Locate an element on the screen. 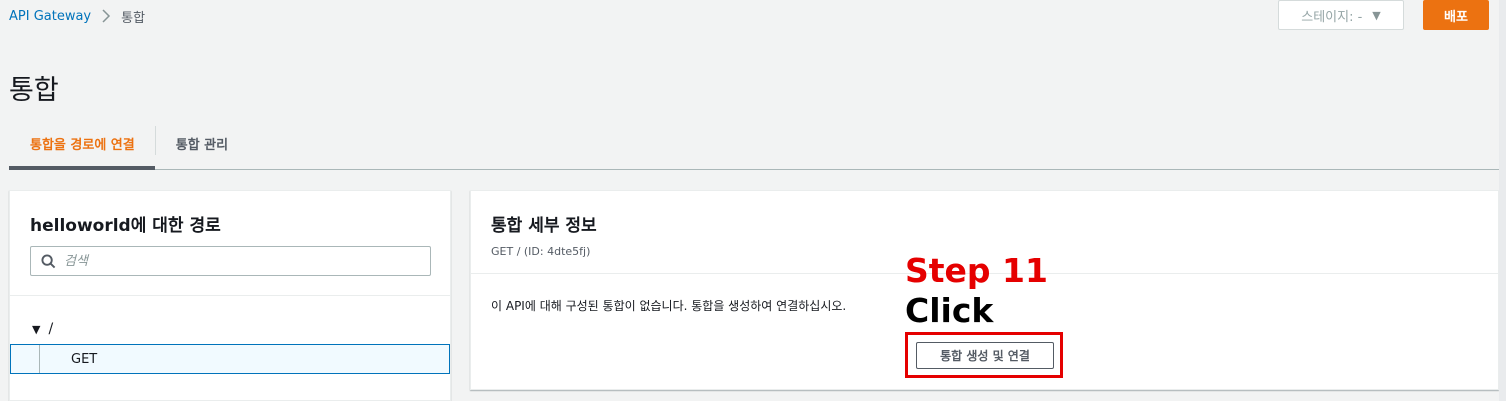  stage-select: 스테이지: - ▼ is located at coordinates (1341, 15).